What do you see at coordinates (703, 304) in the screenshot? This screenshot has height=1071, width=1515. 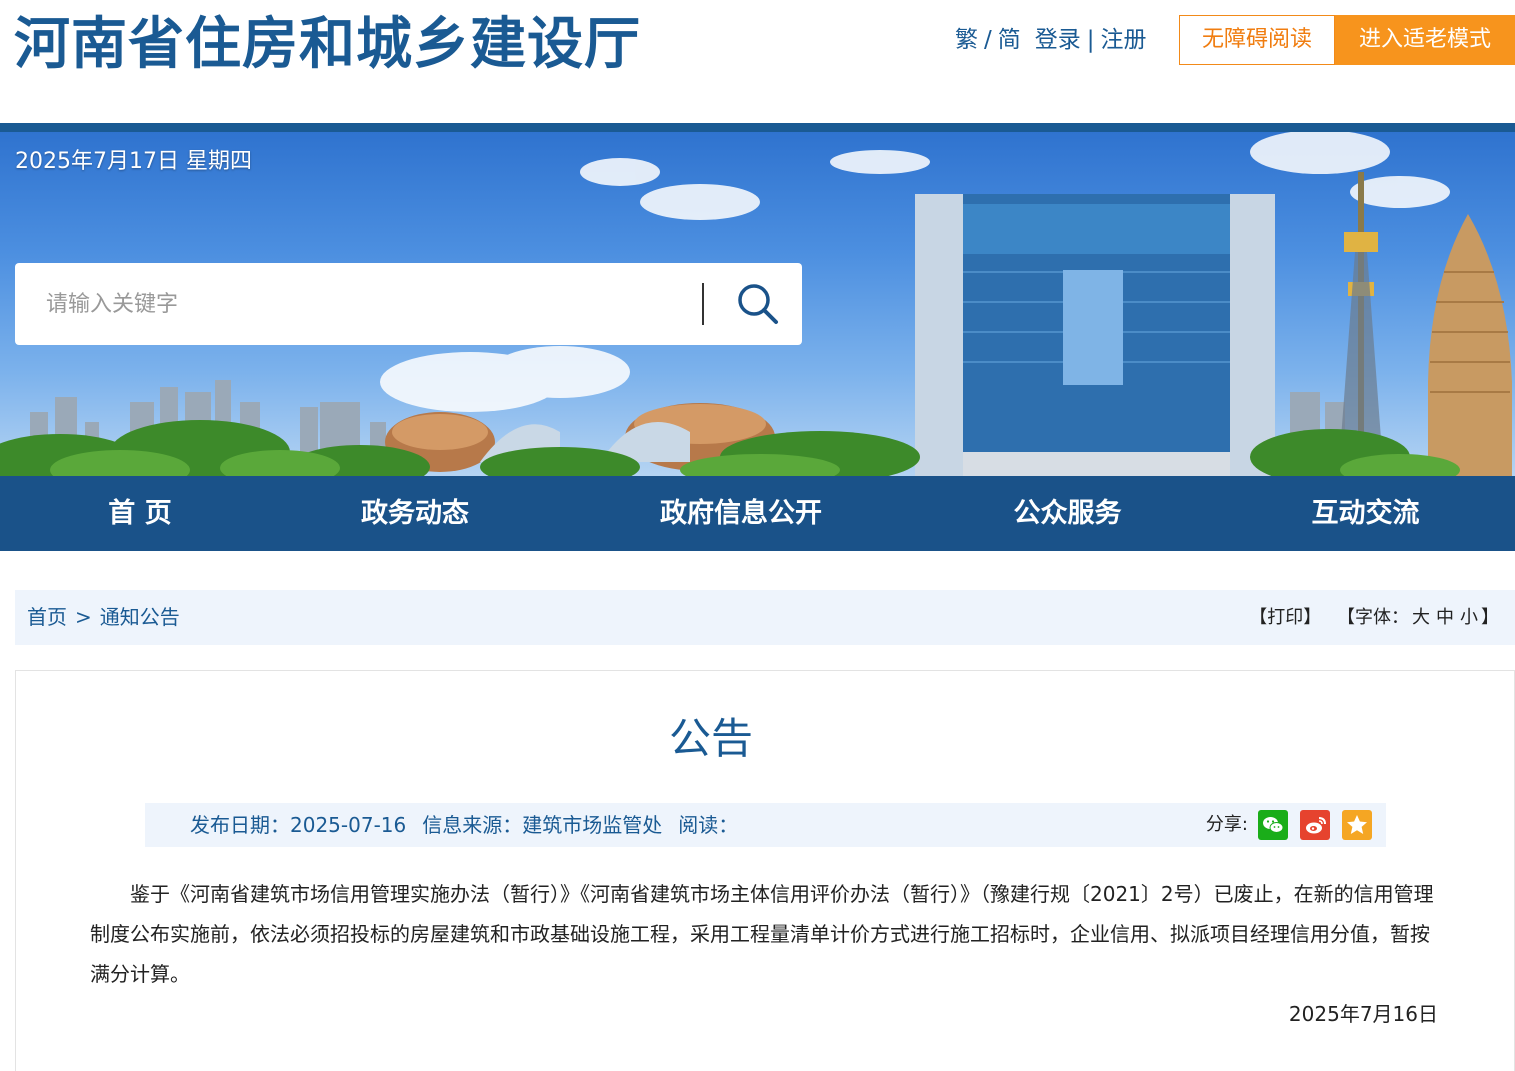 I see `search-divider` at bounding box center [703, 304].